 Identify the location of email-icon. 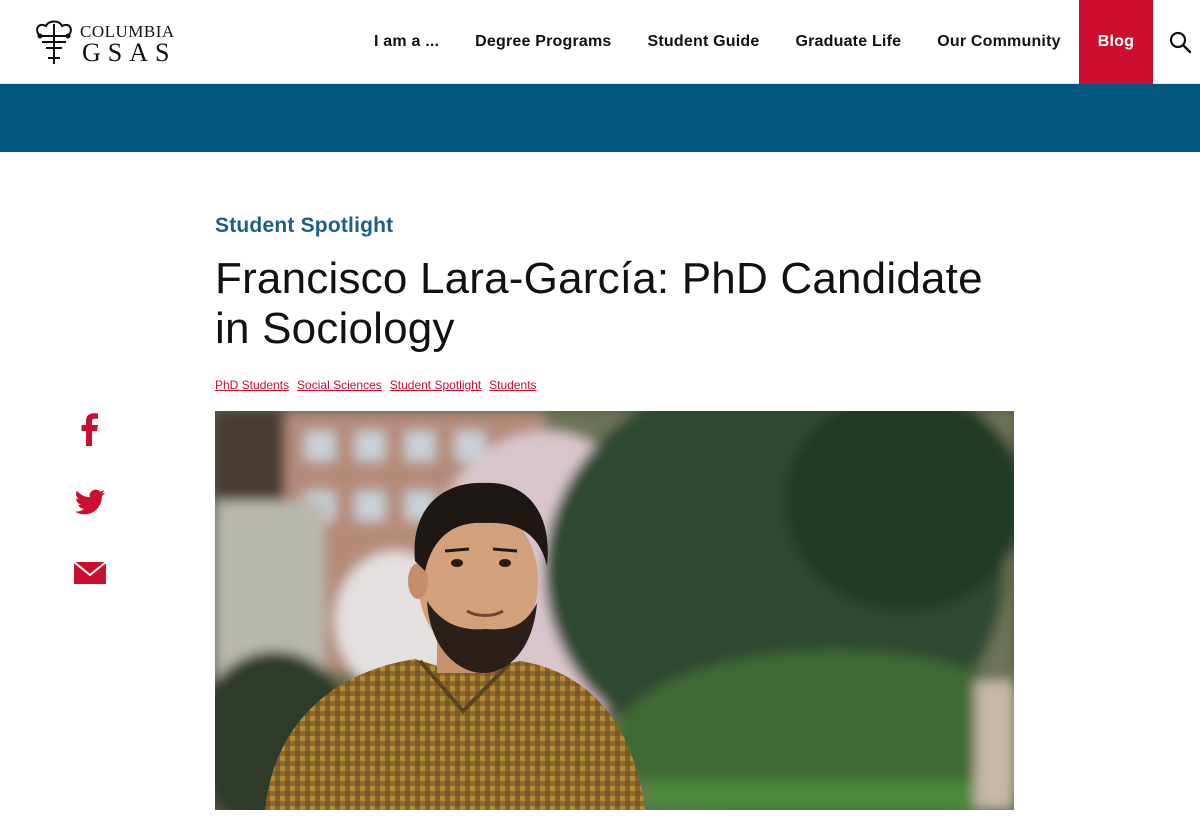
(90, 572).